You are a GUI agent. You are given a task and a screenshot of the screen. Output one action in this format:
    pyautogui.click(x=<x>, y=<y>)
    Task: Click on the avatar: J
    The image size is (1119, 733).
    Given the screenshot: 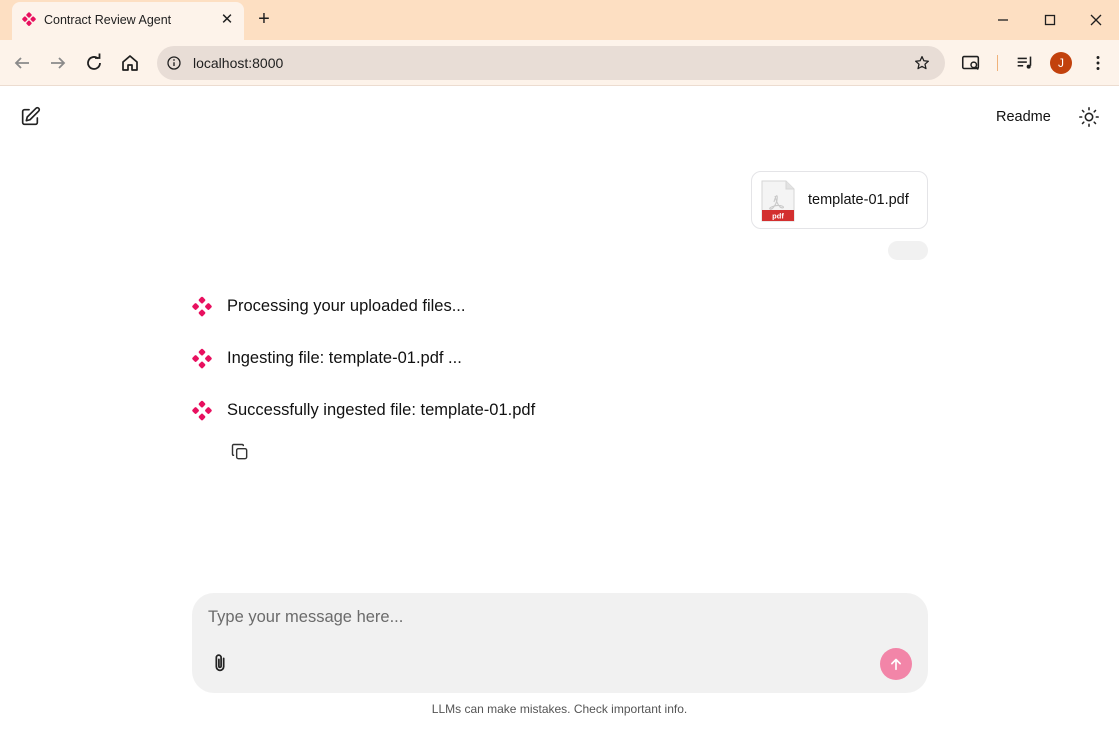 What is the action you would take?
    pyautogui.click(x=1061, y=63)
    